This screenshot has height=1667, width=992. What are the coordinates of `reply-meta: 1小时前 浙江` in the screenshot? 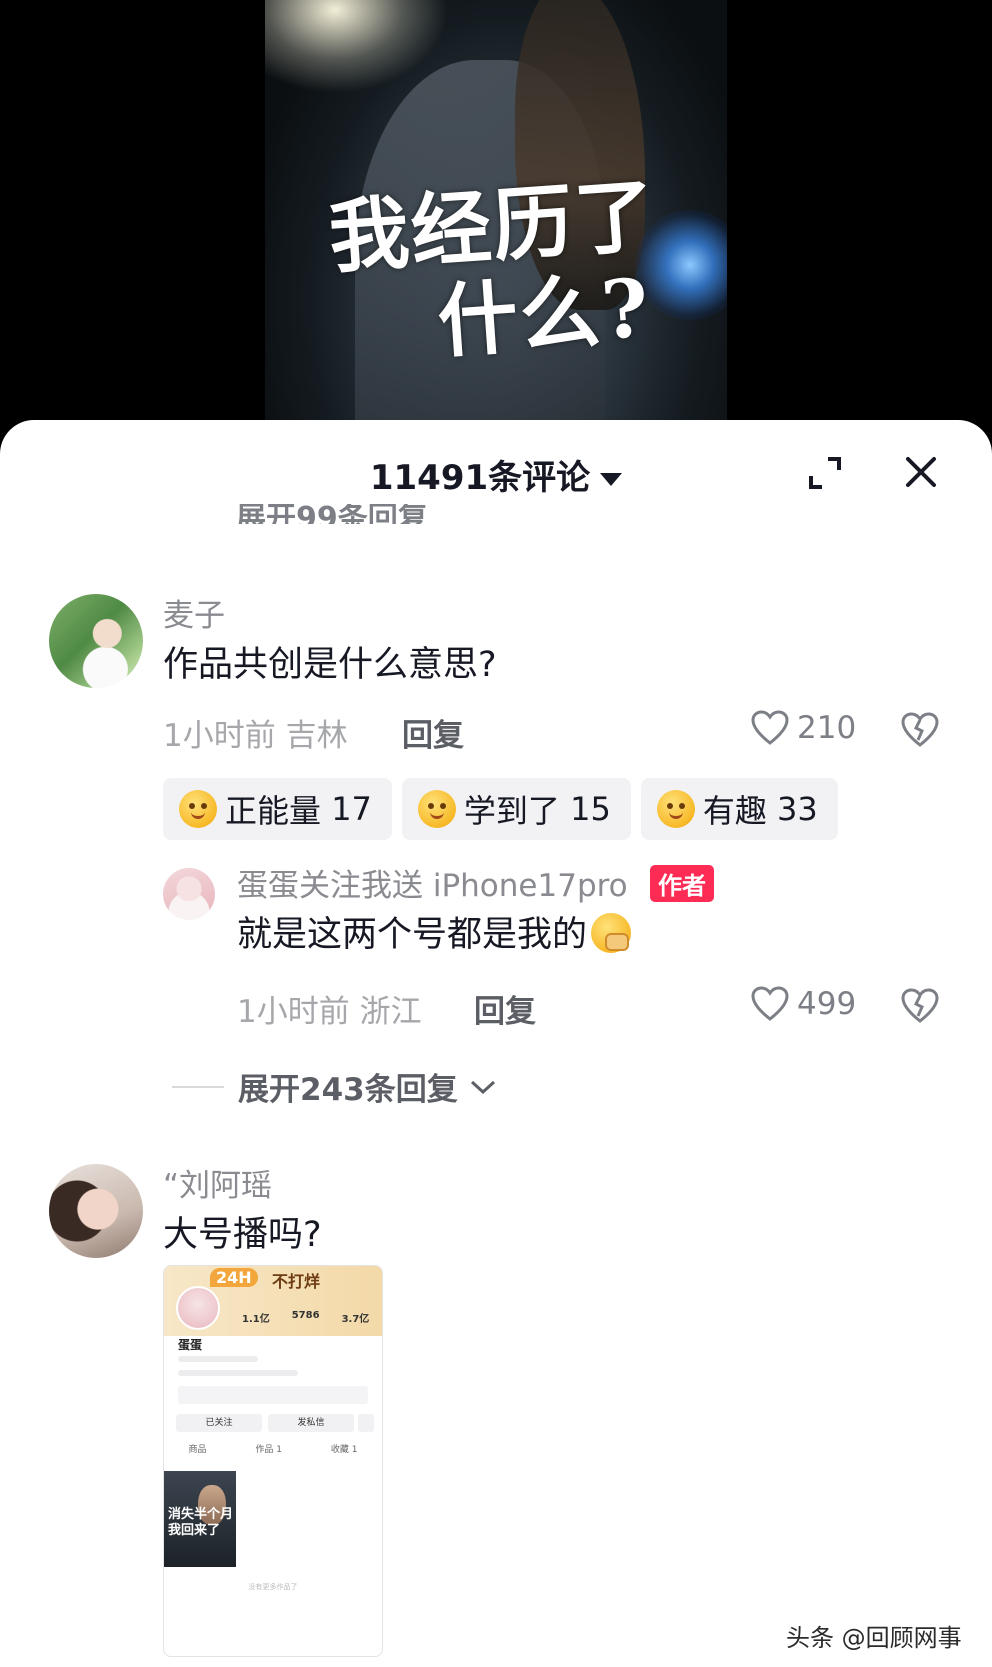 It's located at (329, 1008).